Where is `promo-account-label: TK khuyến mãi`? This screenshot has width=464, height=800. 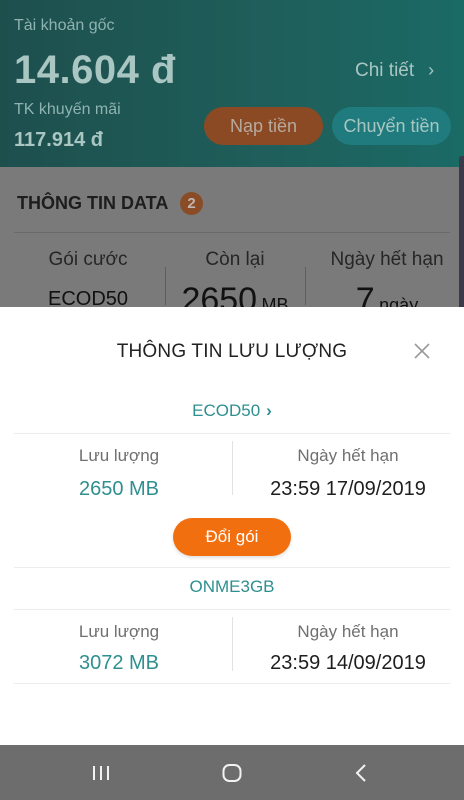 promo-account-label: TK khuyến mãi is located at coordinates (67, 109).